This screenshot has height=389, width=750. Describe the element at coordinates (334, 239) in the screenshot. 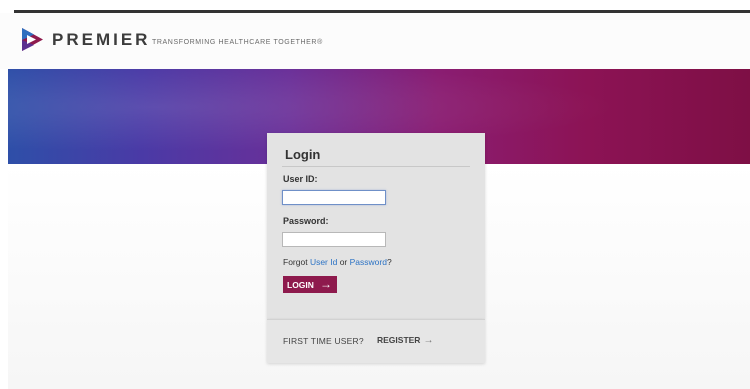

I see `password-input` at that location.